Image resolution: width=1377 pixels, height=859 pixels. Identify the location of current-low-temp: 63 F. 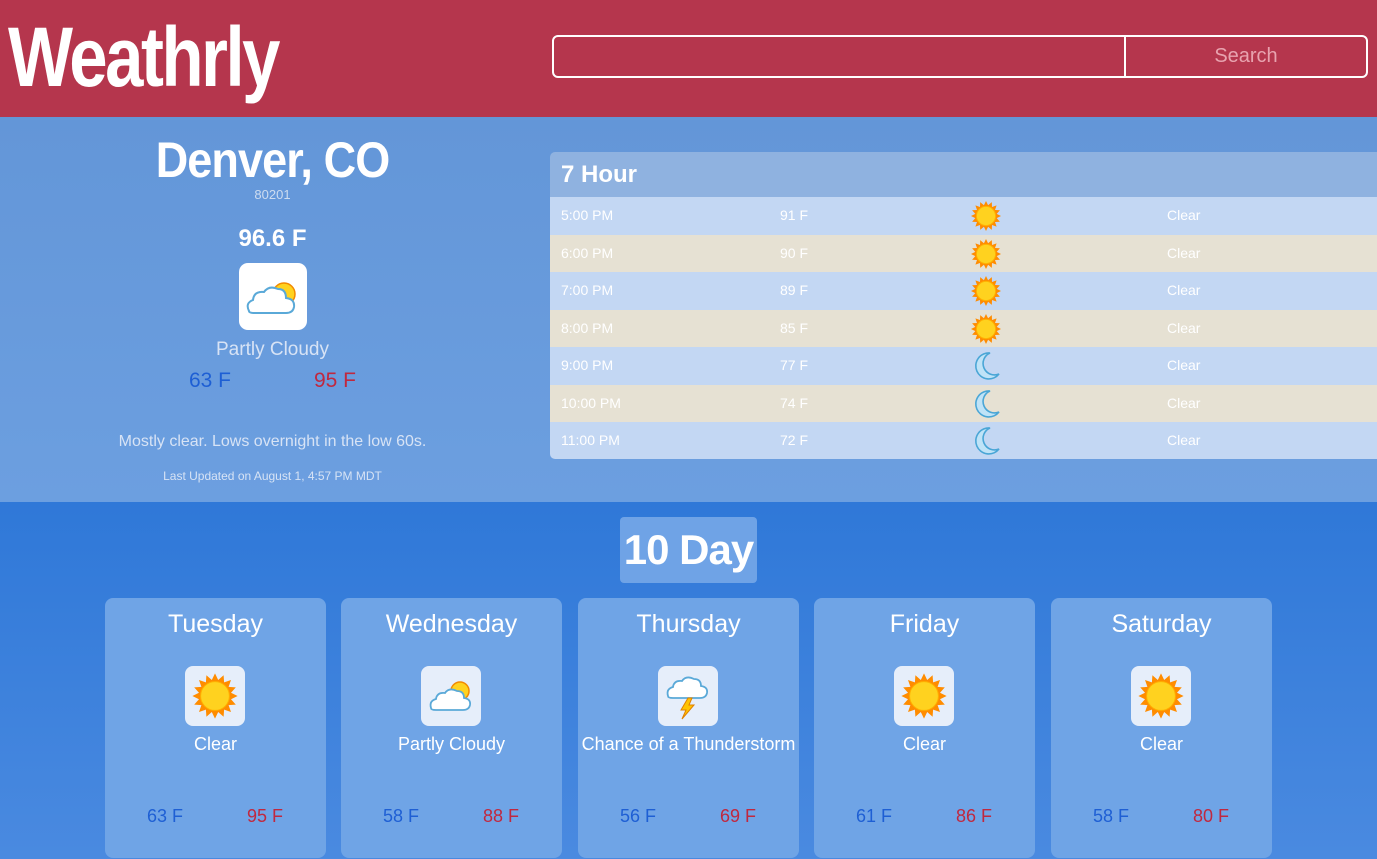
(210, 380).